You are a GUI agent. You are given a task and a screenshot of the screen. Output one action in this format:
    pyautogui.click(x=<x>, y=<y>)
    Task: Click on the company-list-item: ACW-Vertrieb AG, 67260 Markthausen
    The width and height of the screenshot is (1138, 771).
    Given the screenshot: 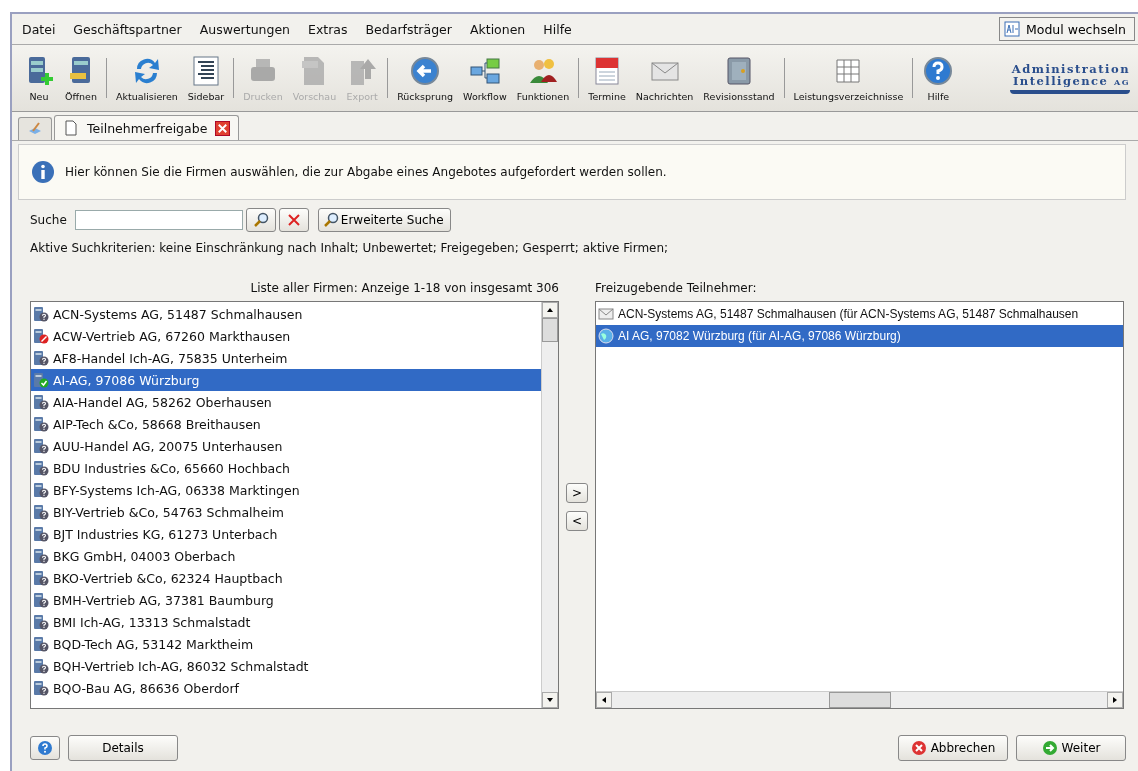 What is the action you would take?
    pyautogui.click(x=286, y=336)
    